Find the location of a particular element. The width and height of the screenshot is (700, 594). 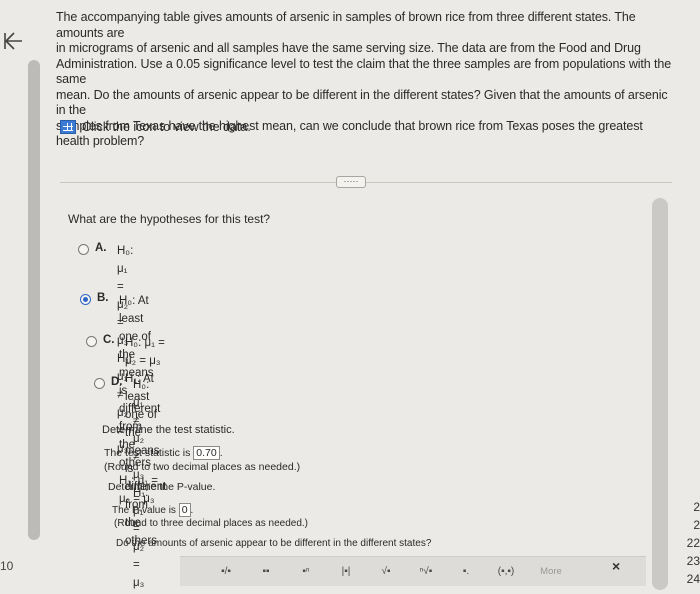

view-data-label: Click the icon to view the data. is located at coordinates (166, 127).